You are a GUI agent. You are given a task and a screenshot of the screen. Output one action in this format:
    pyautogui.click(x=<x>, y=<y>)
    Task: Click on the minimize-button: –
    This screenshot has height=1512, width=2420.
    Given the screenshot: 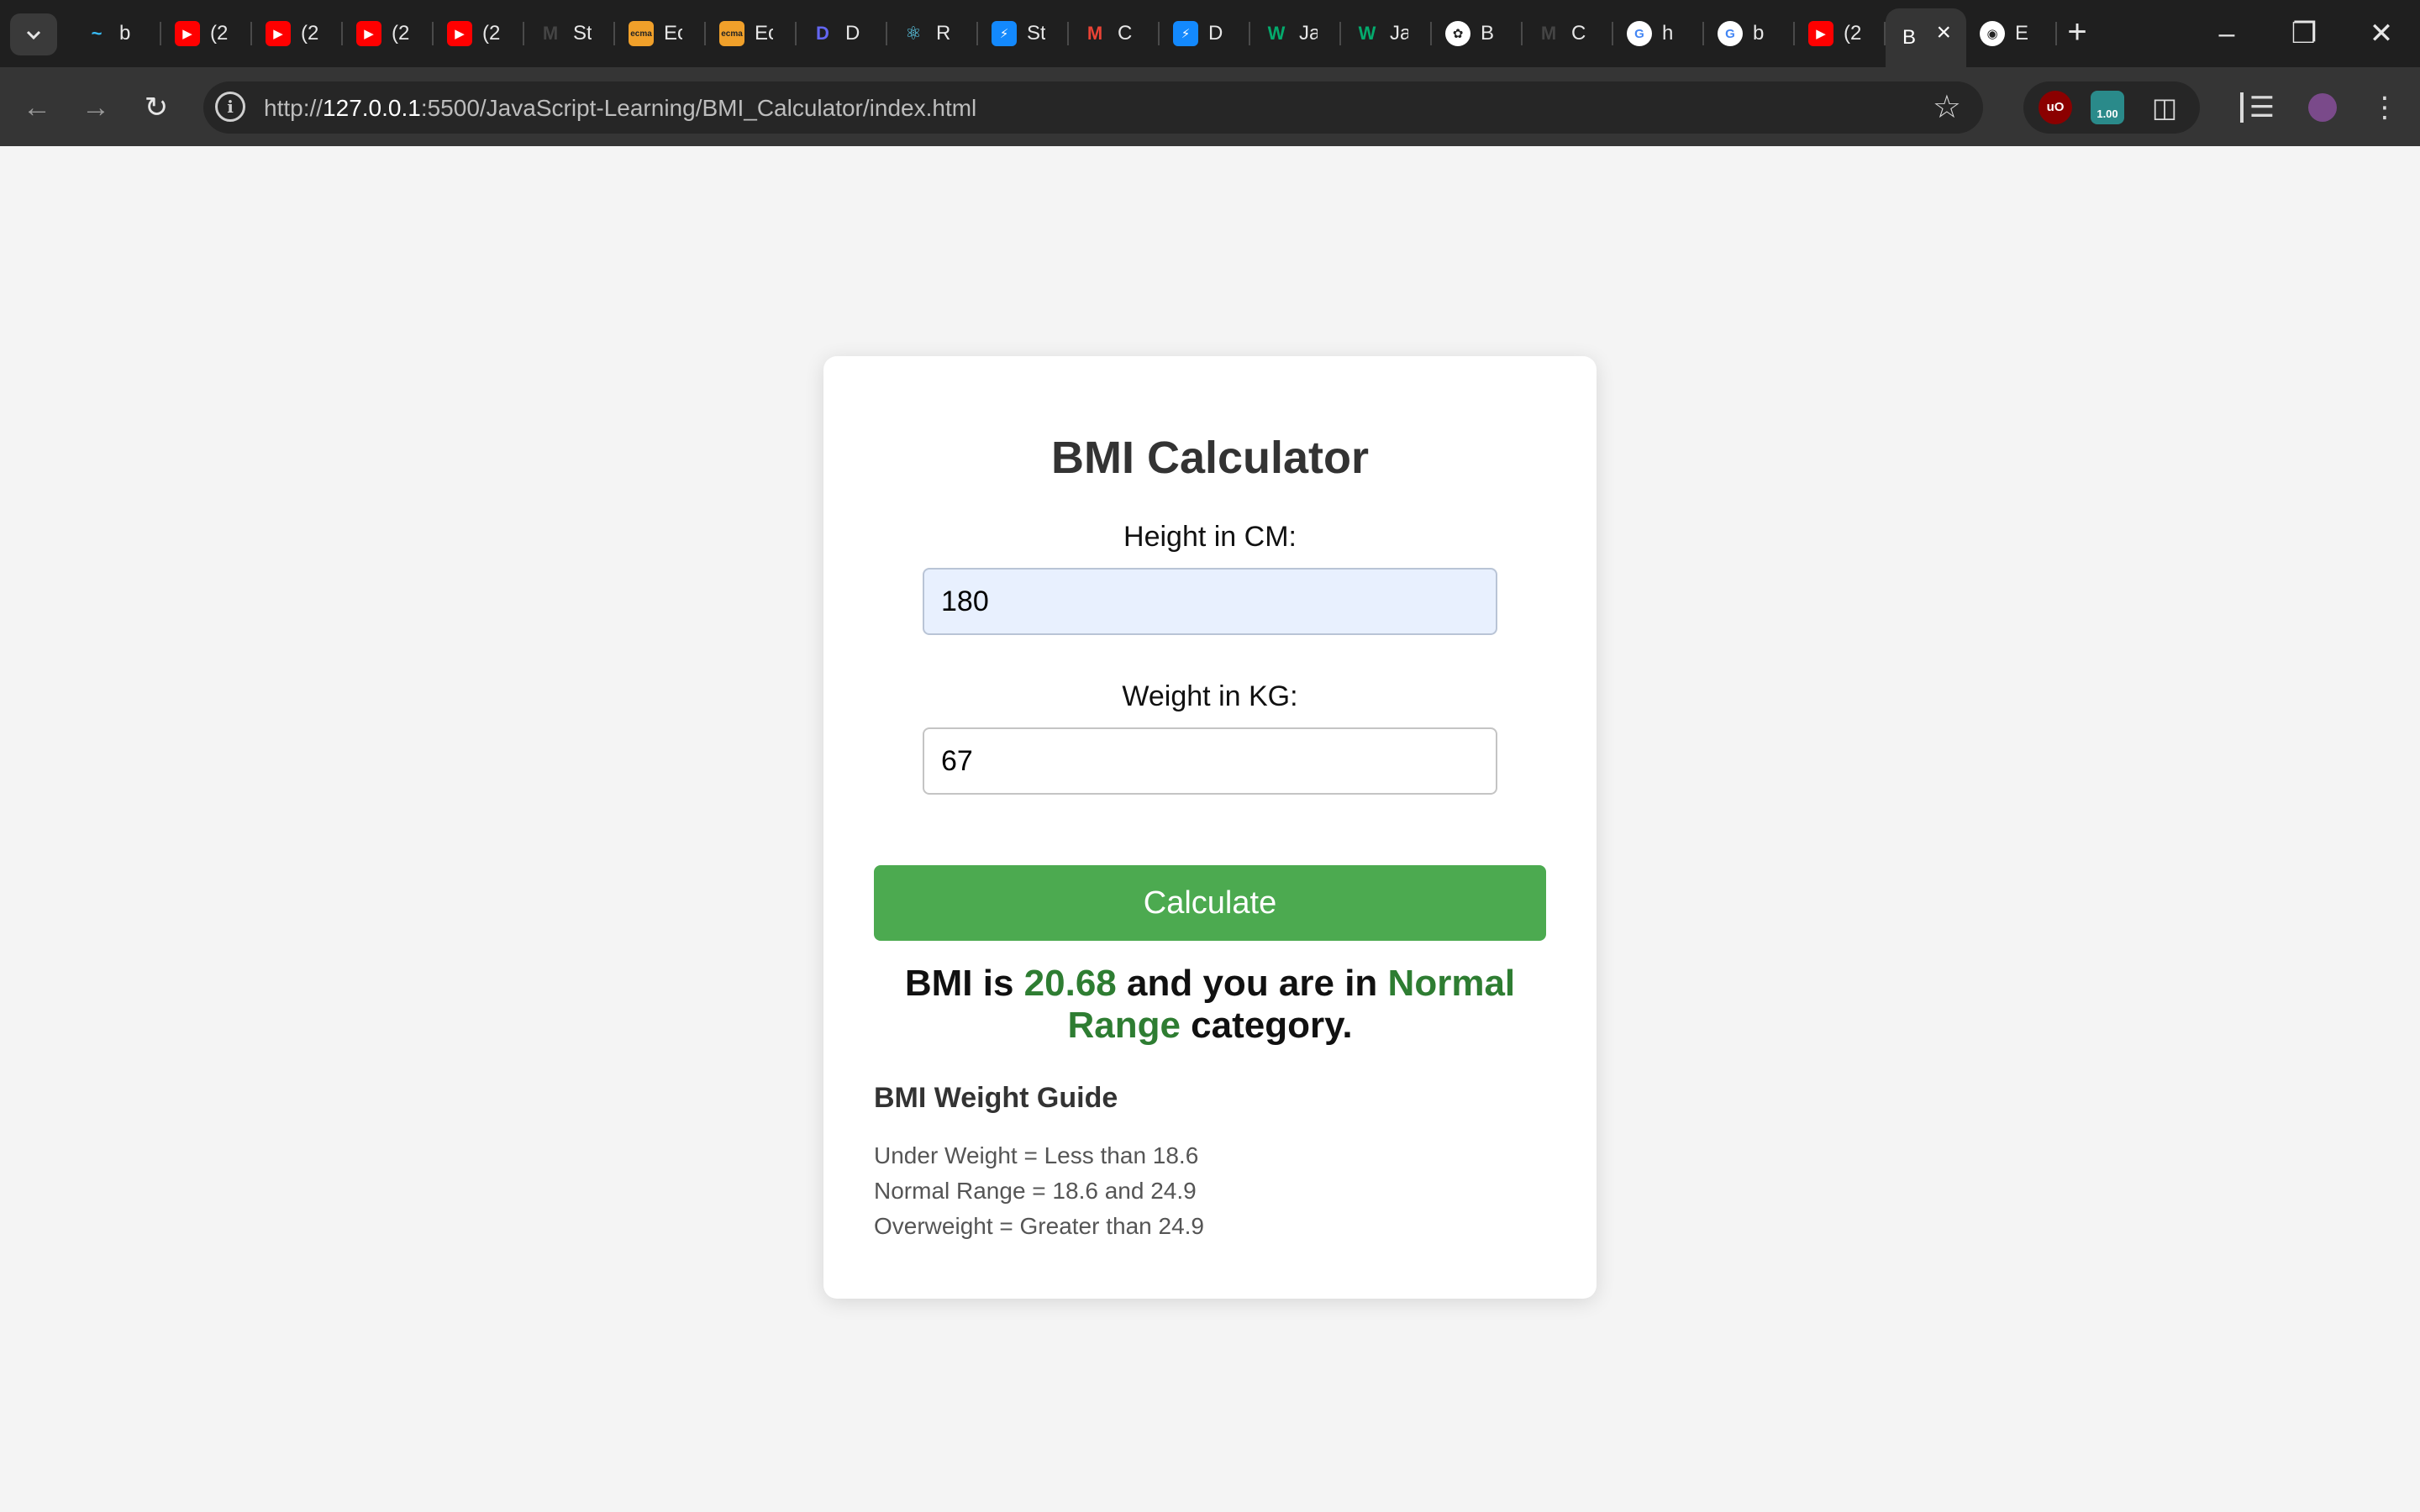 What is the action you would take?
    pyautogui.click(x=2227, y=33)
    